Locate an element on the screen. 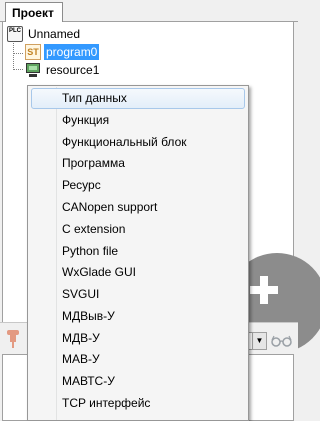  glasses-icon is located at coordinates (282, 341).